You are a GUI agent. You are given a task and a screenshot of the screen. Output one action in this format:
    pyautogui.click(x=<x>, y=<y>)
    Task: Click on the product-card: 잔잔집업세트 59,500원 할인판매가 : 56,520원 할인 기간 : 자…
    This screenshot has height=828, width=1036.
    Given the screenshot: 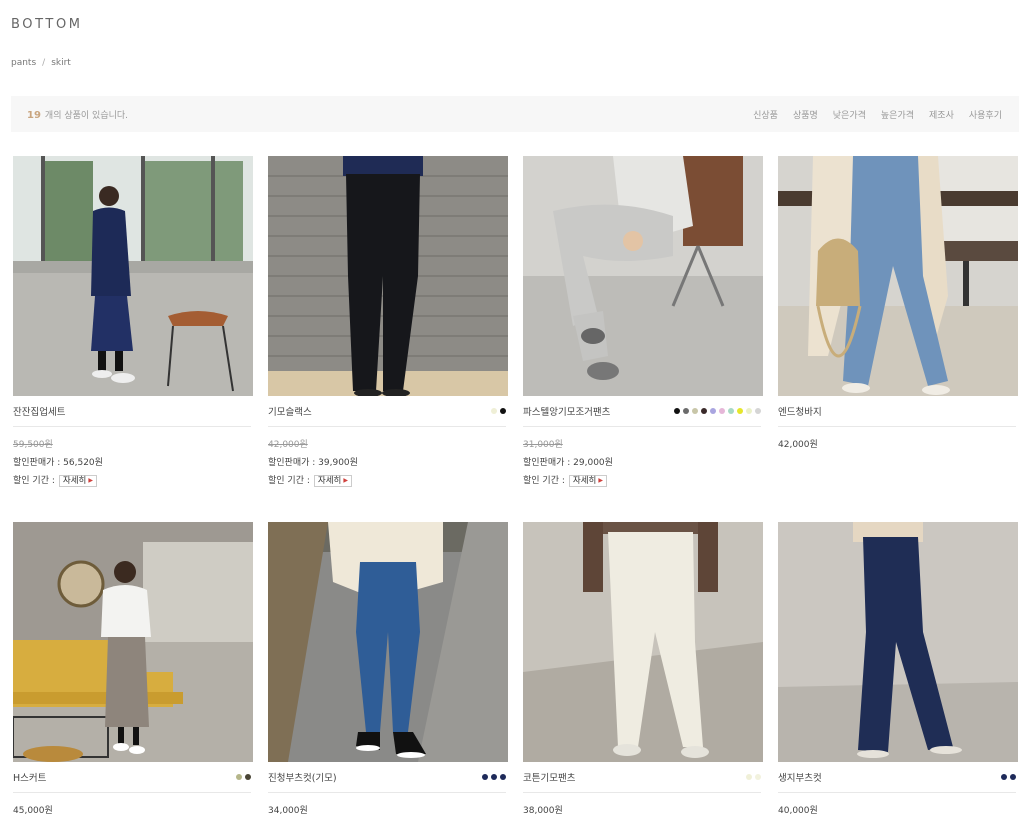 What is the action you would take?
    pyautogui.click(x=133, y=339)
    